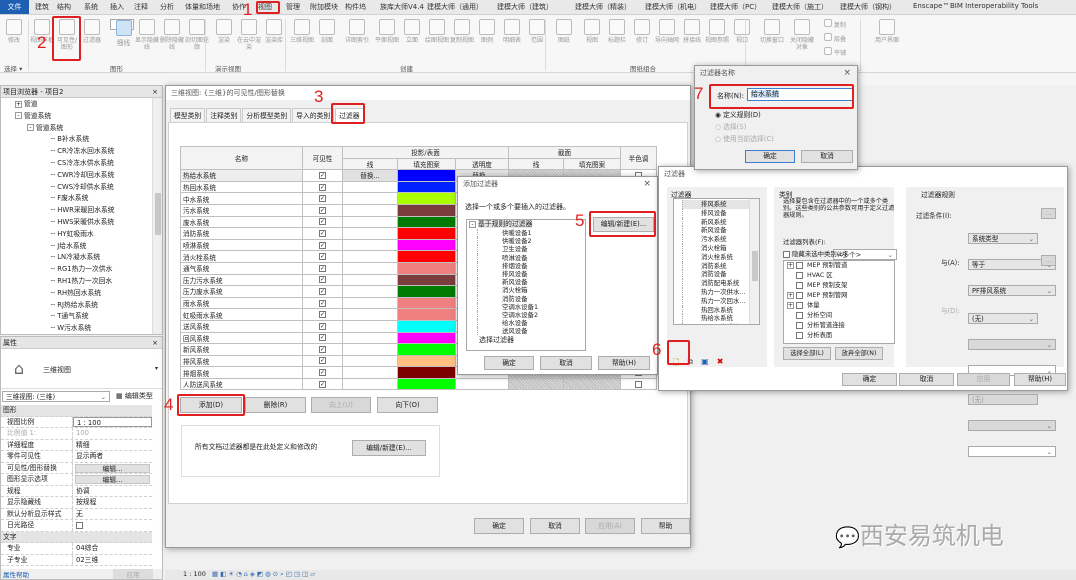 The height and width of the screenshot is (580, 1076). I want to click on hide-unchecked-checkbox: 隐藏未选中类别(U), so click(814, 253).